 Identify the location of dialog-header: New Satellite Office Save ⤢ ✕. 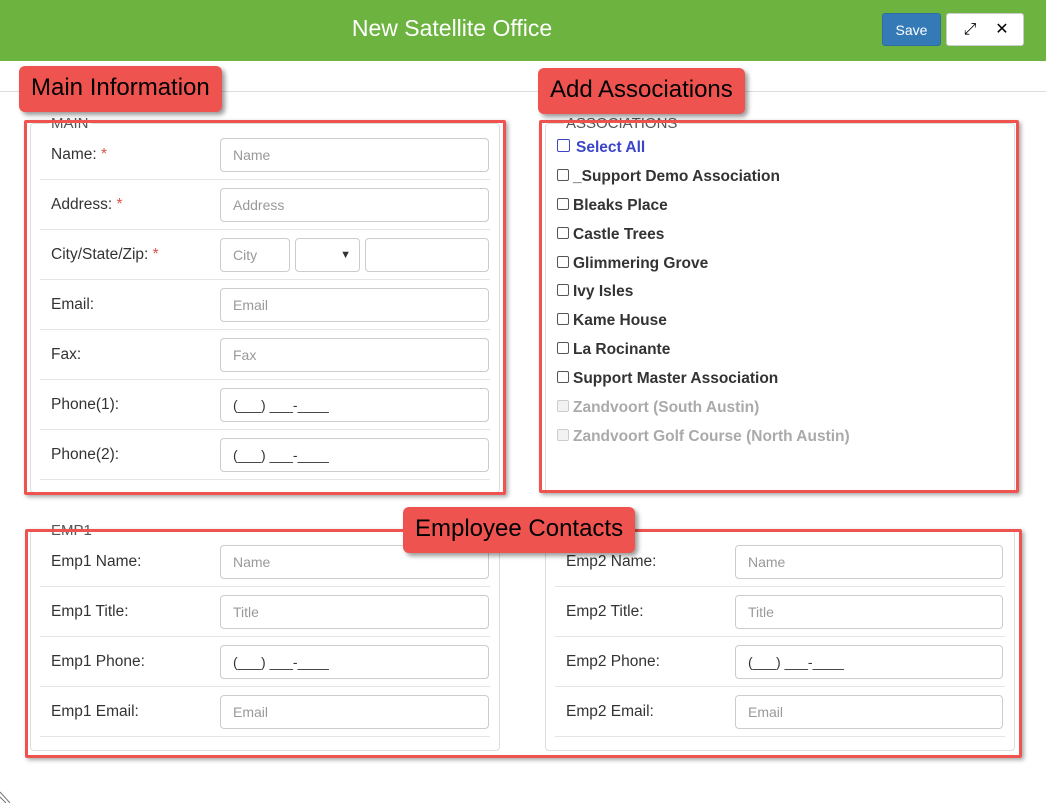
(523, 30).